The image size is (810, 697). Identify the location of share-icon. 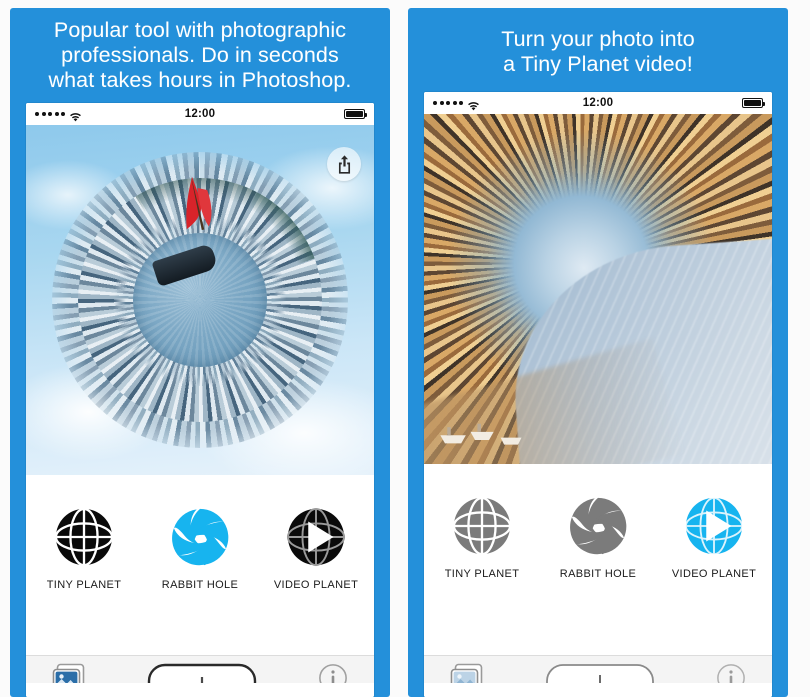
(344, 164).